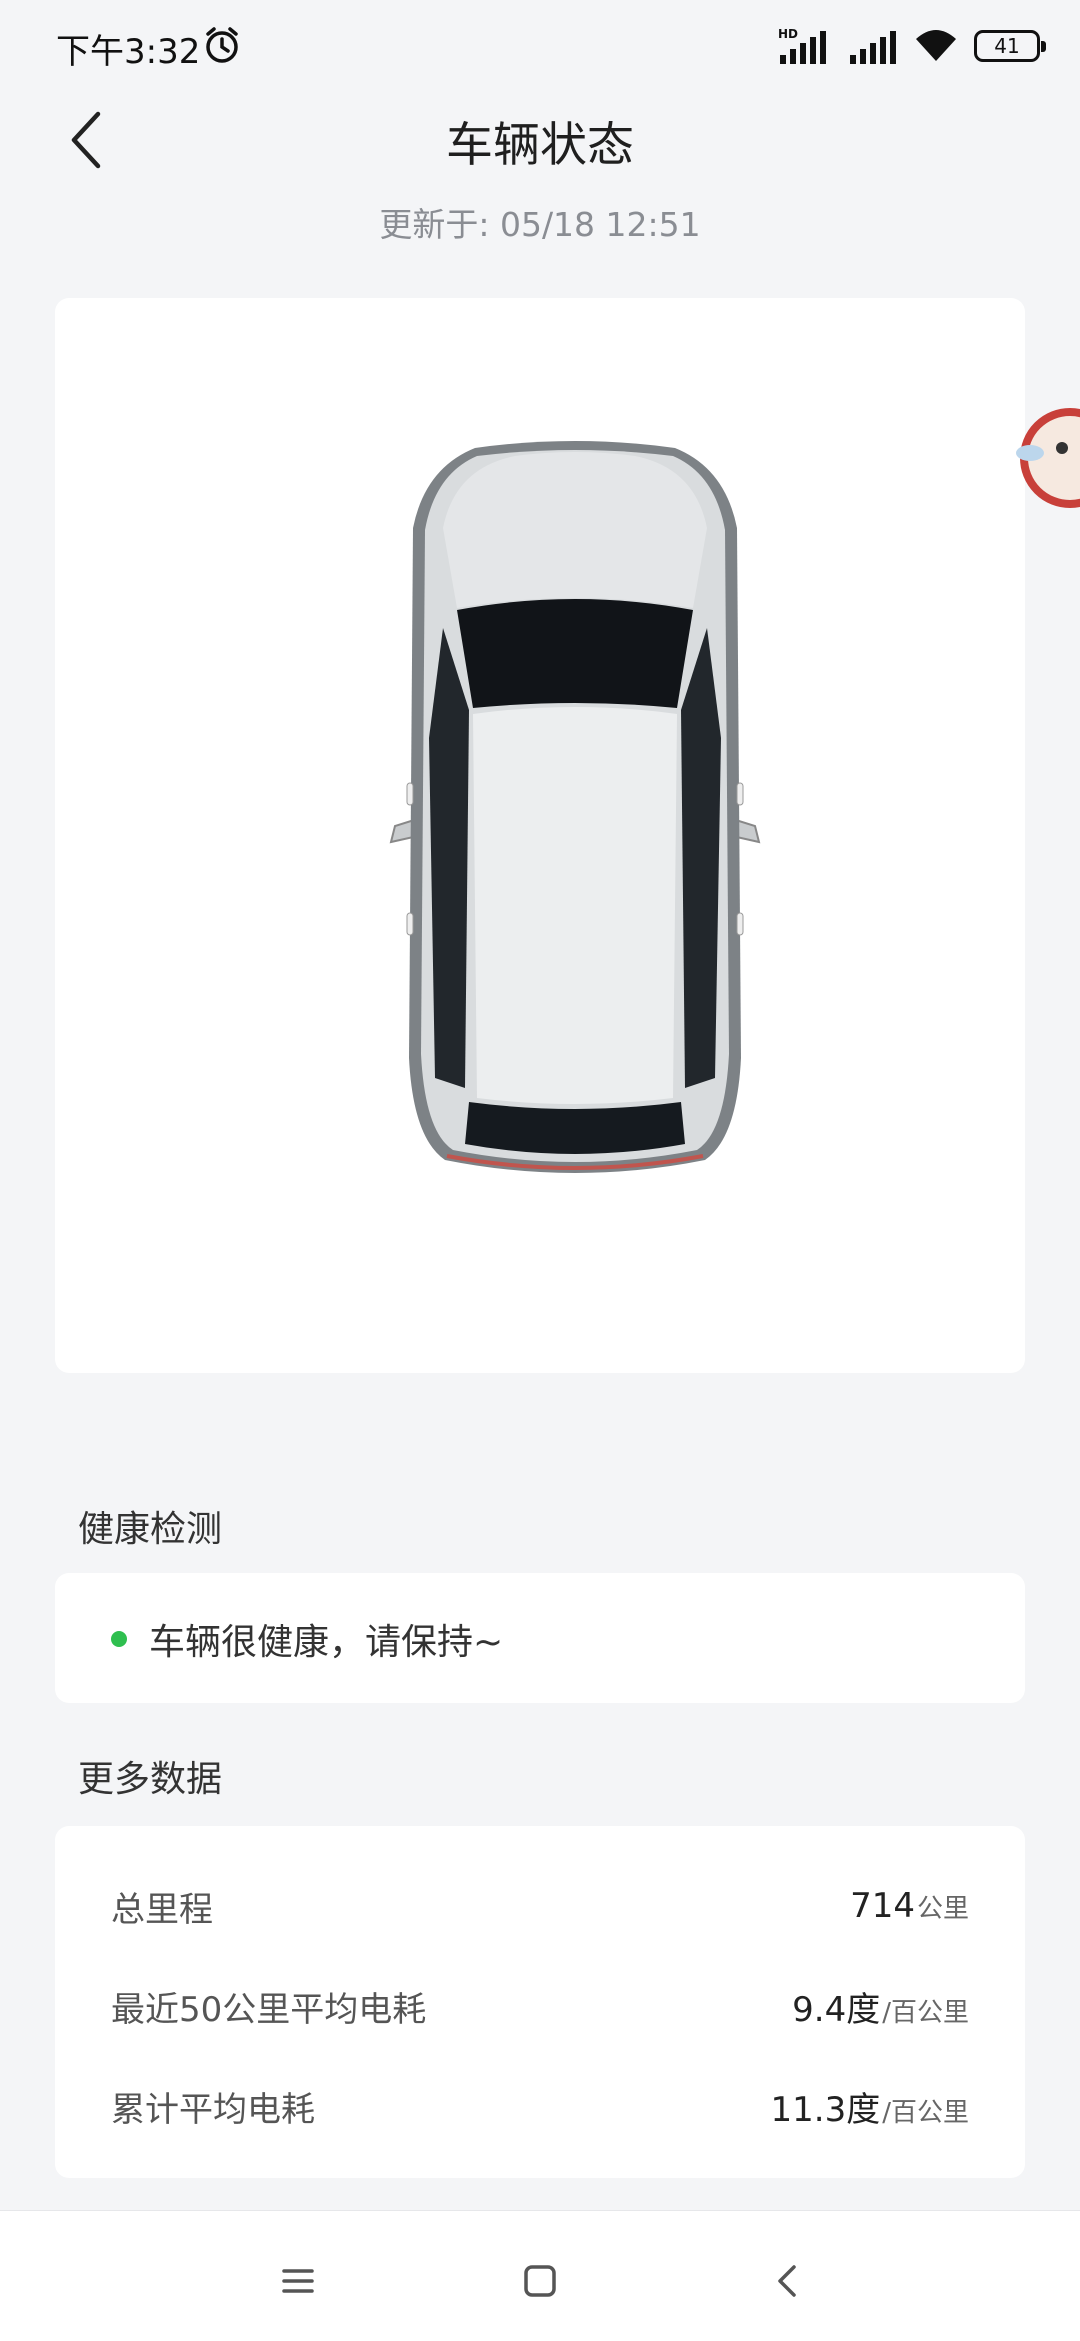 The image size is (1080, 2341). I want to click on data-value-group: 714公里, so click(909, 1906).